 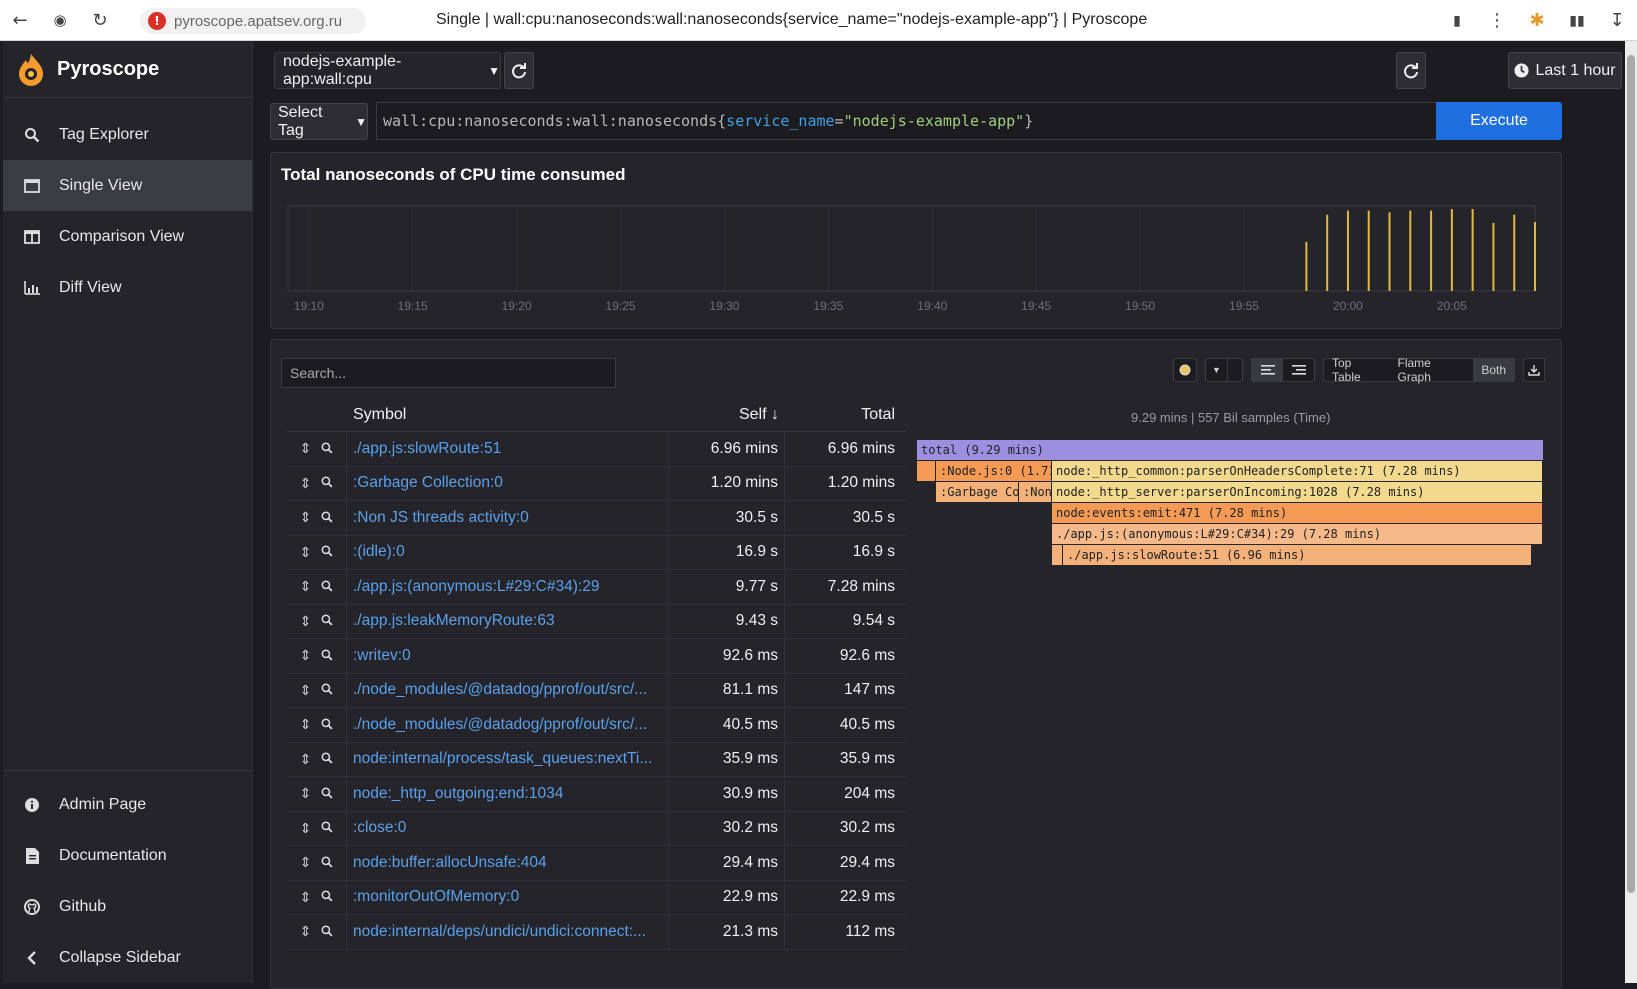 I want to click on refresh-button, so click(x=1411, y=70).